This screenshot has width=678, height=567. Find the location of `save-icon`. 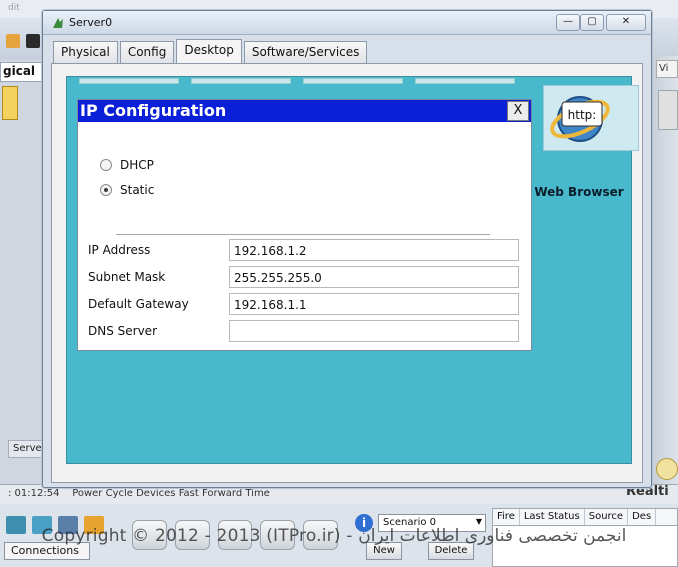

save-icon is located at coordinates (33, 41).